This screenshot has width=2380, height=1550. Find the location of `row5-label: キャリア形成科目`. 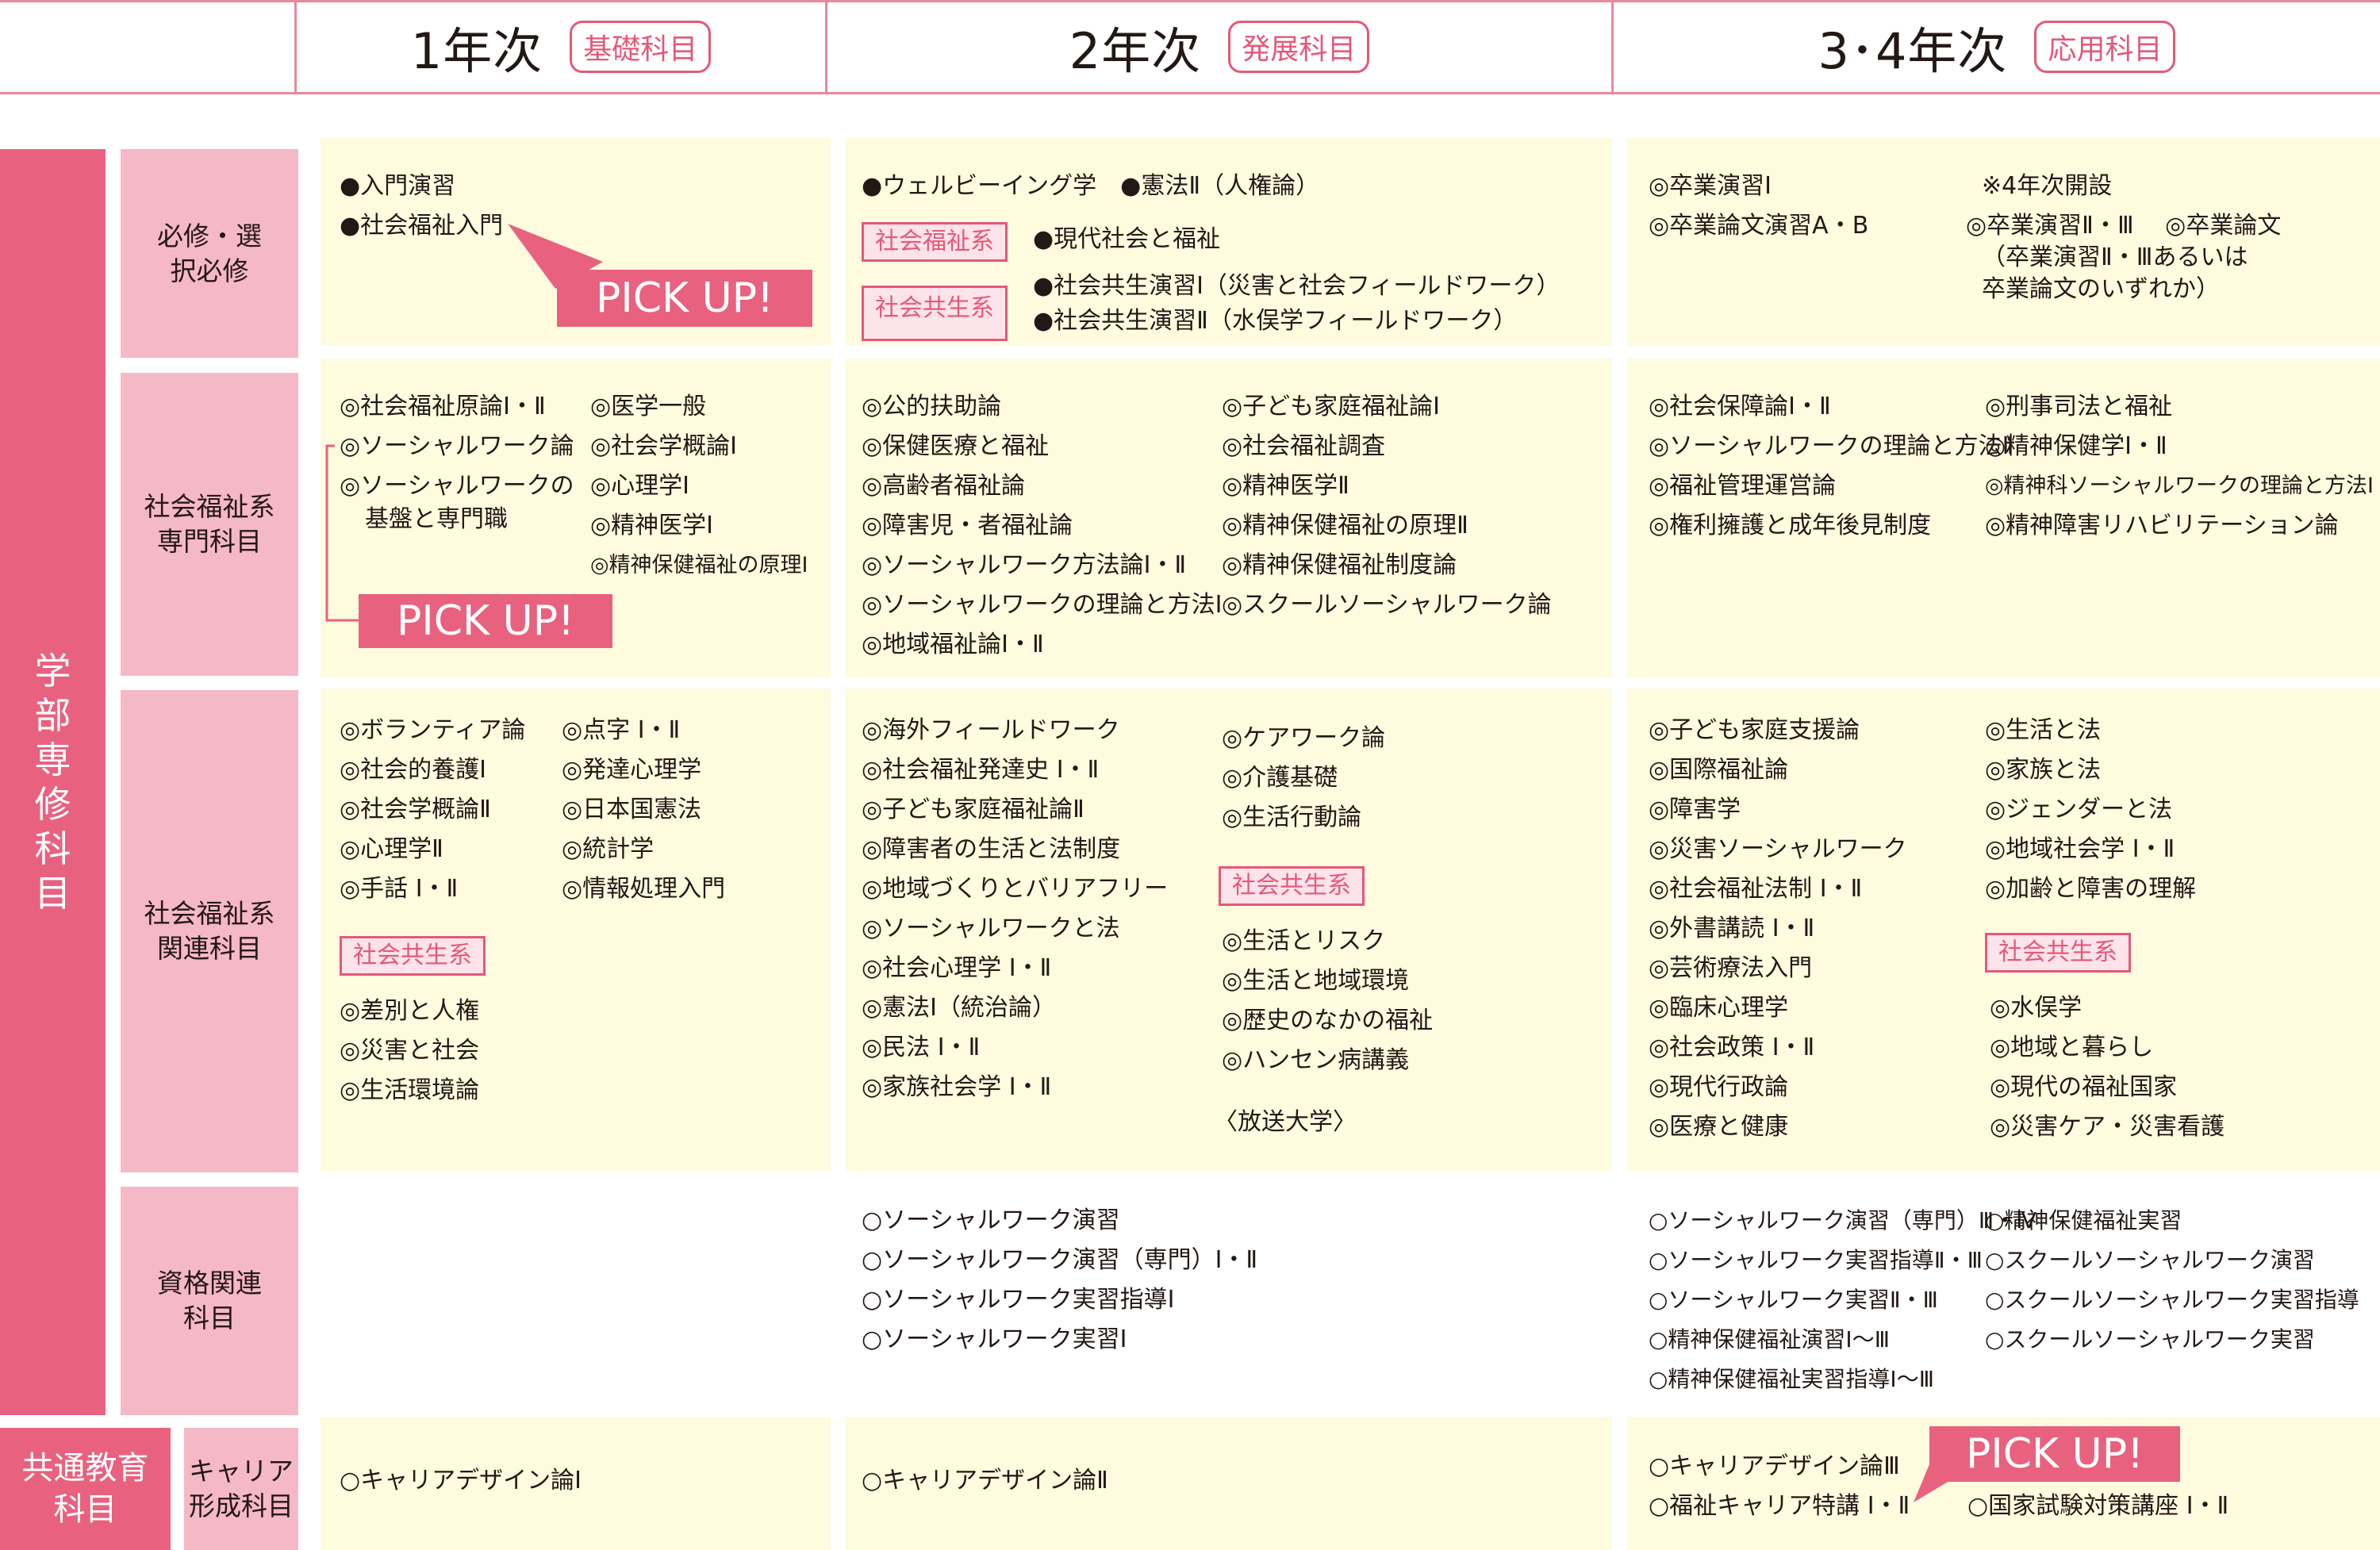

row5-label: キャリア形成科目 is located at coordinates (241, 1488).